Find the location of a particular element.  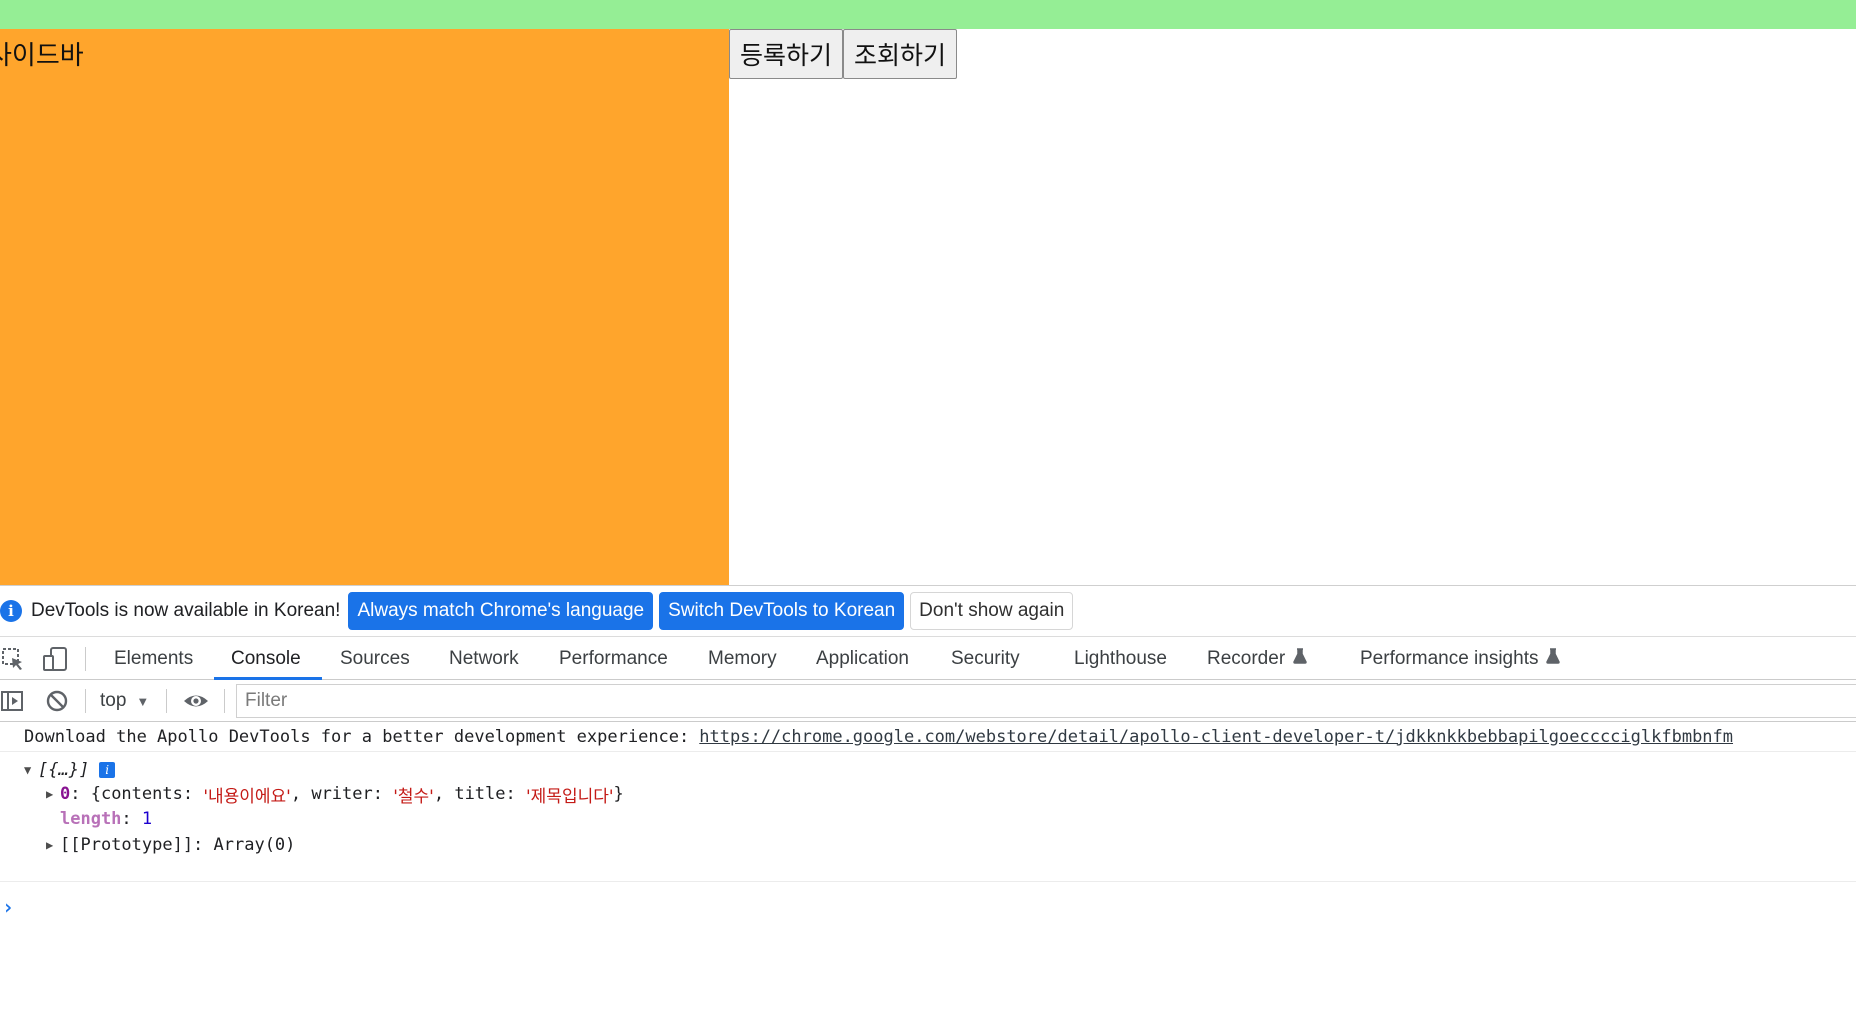

view-button: 조회하기 is located at coordinates (900, 54).